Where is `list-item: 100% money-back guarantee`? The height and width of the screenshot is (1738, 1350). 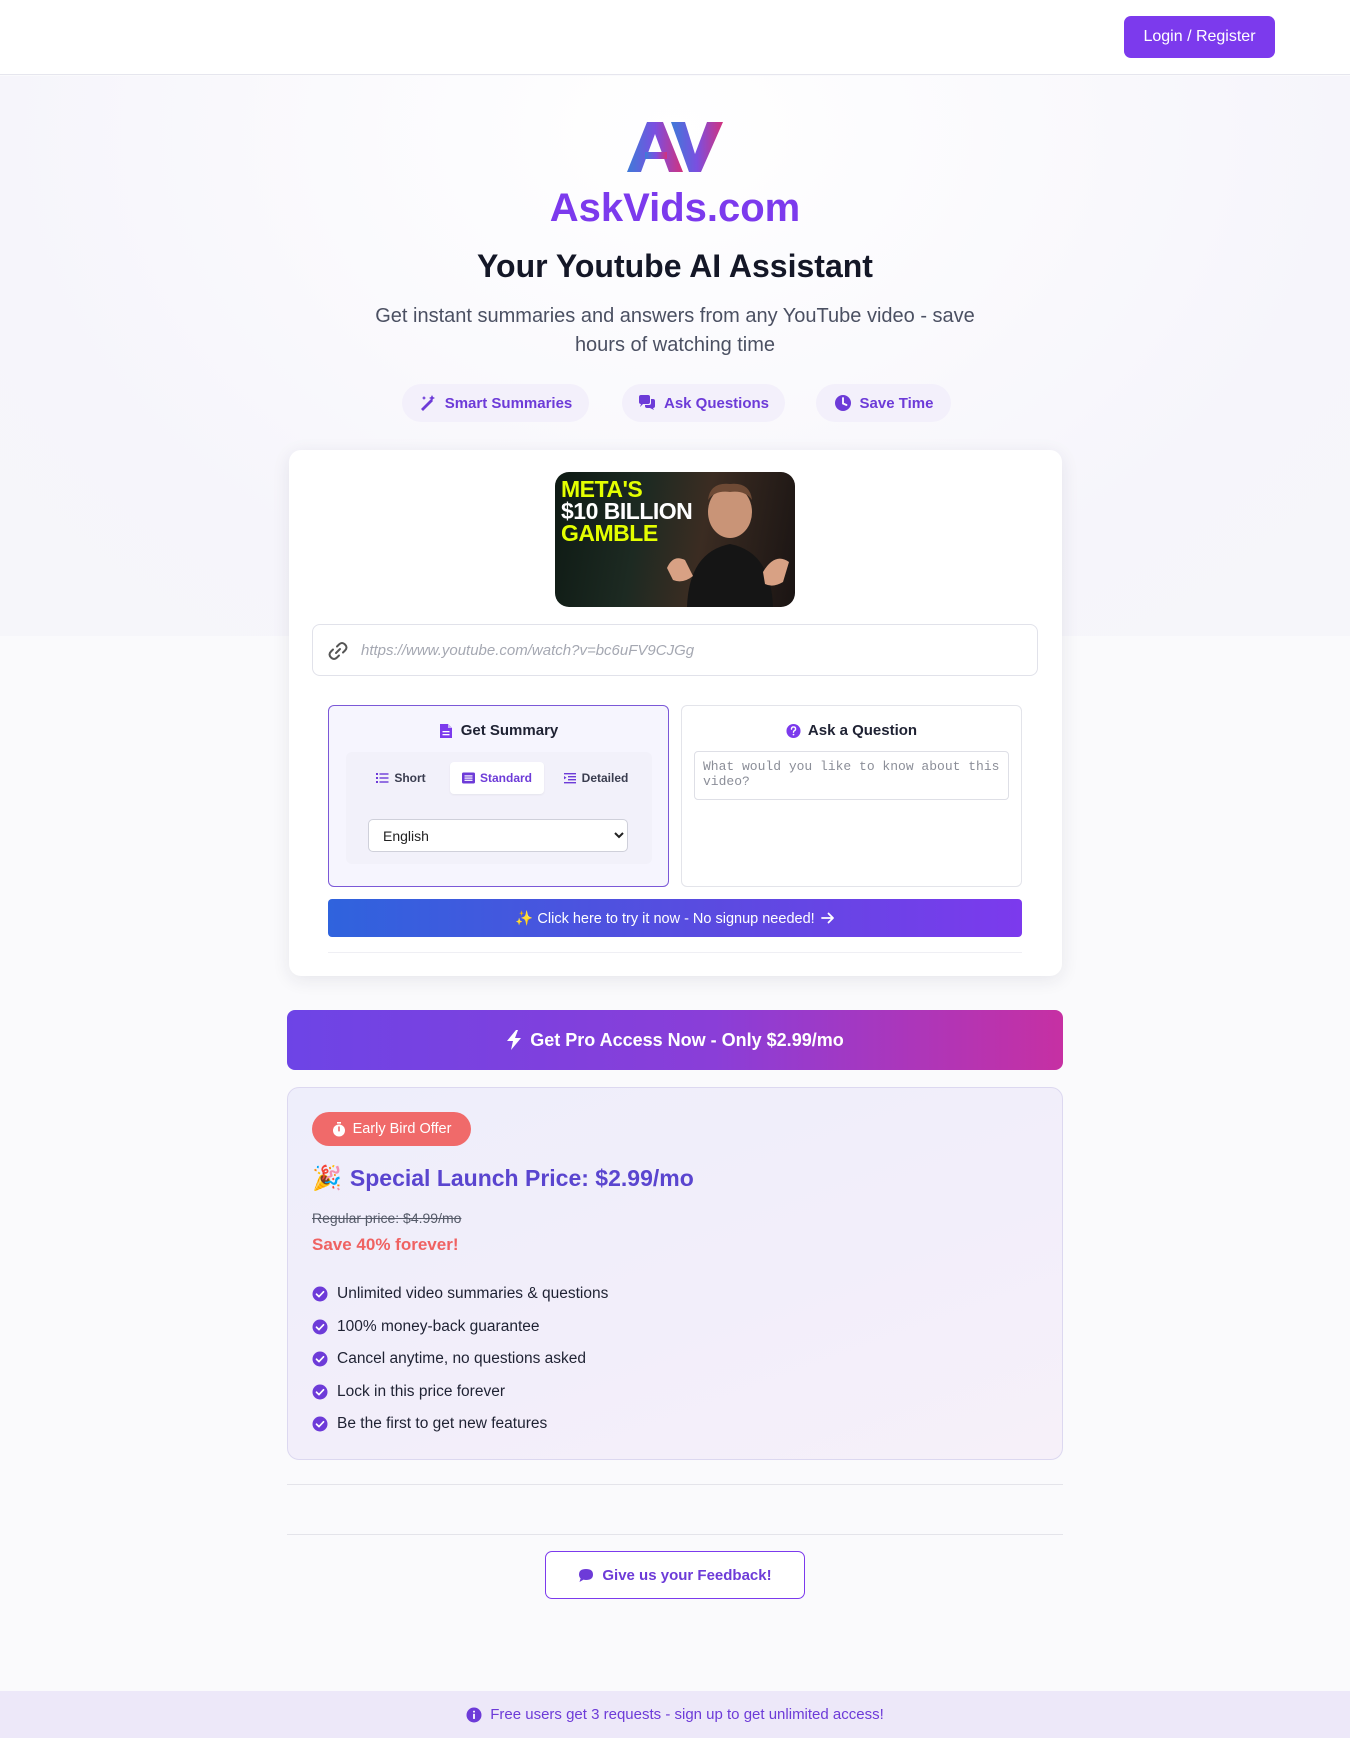
list-item: 100% money-back guarantee is located at coordinates (460, 1327).